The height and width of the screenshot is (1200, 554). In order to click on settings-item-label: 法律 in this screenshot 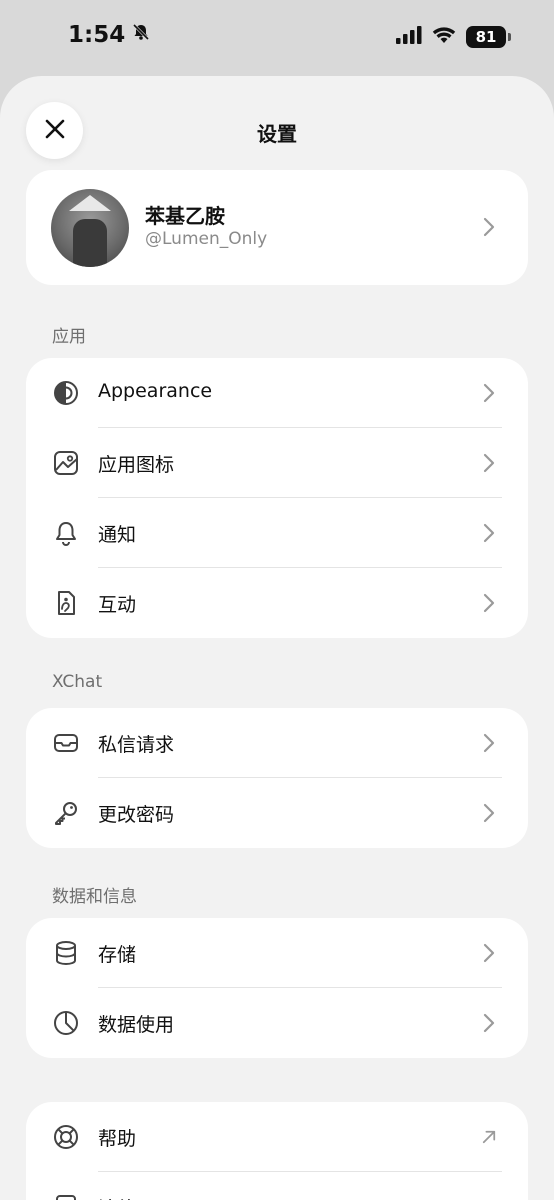, I will do `click(117, 1197)`.